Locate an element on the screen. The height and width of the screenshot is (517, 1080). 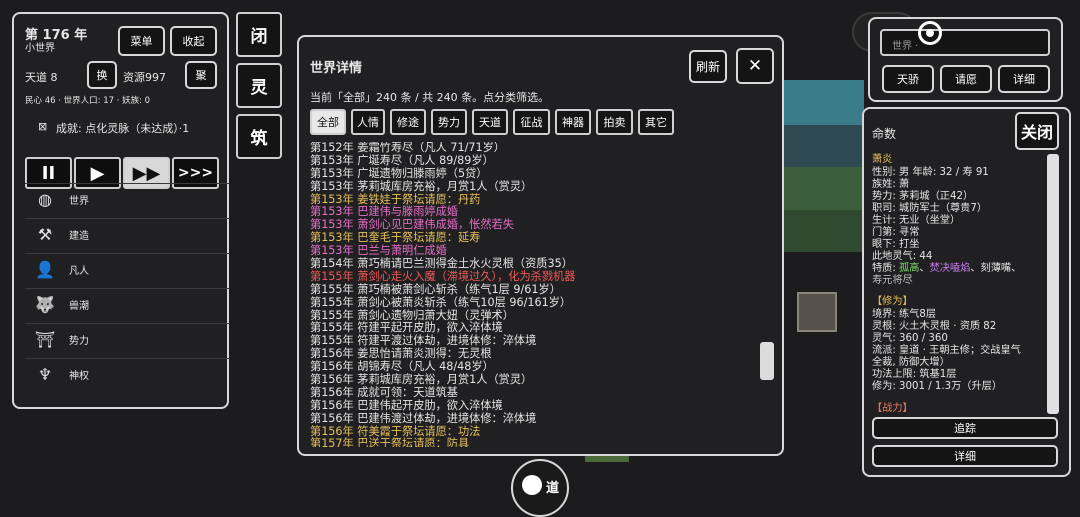
cultivation-header: 【修为】 is located at coordinates (892, 301).